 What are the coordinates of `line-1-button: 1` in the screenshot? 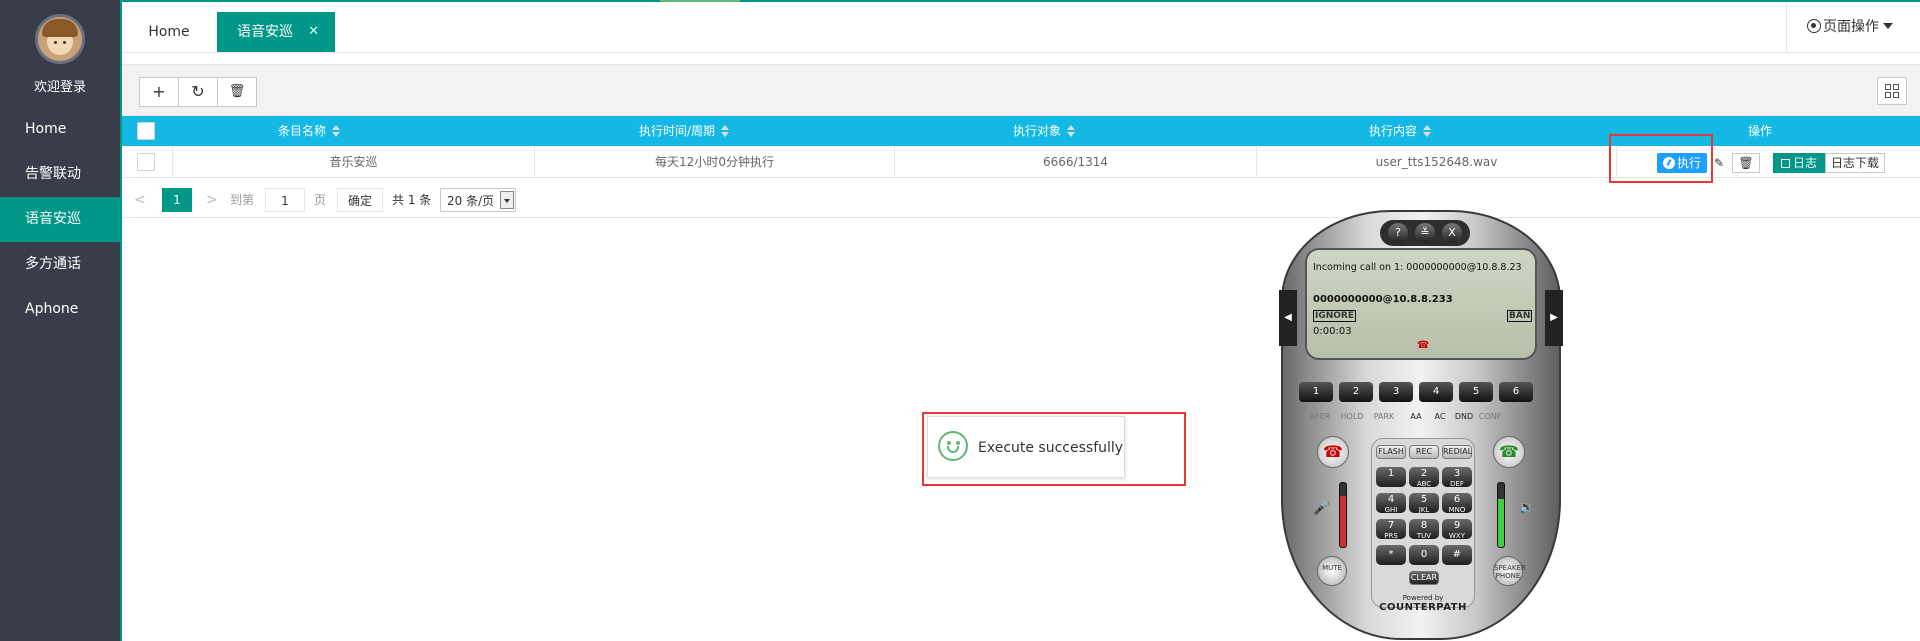 It's located at (1316, 392).